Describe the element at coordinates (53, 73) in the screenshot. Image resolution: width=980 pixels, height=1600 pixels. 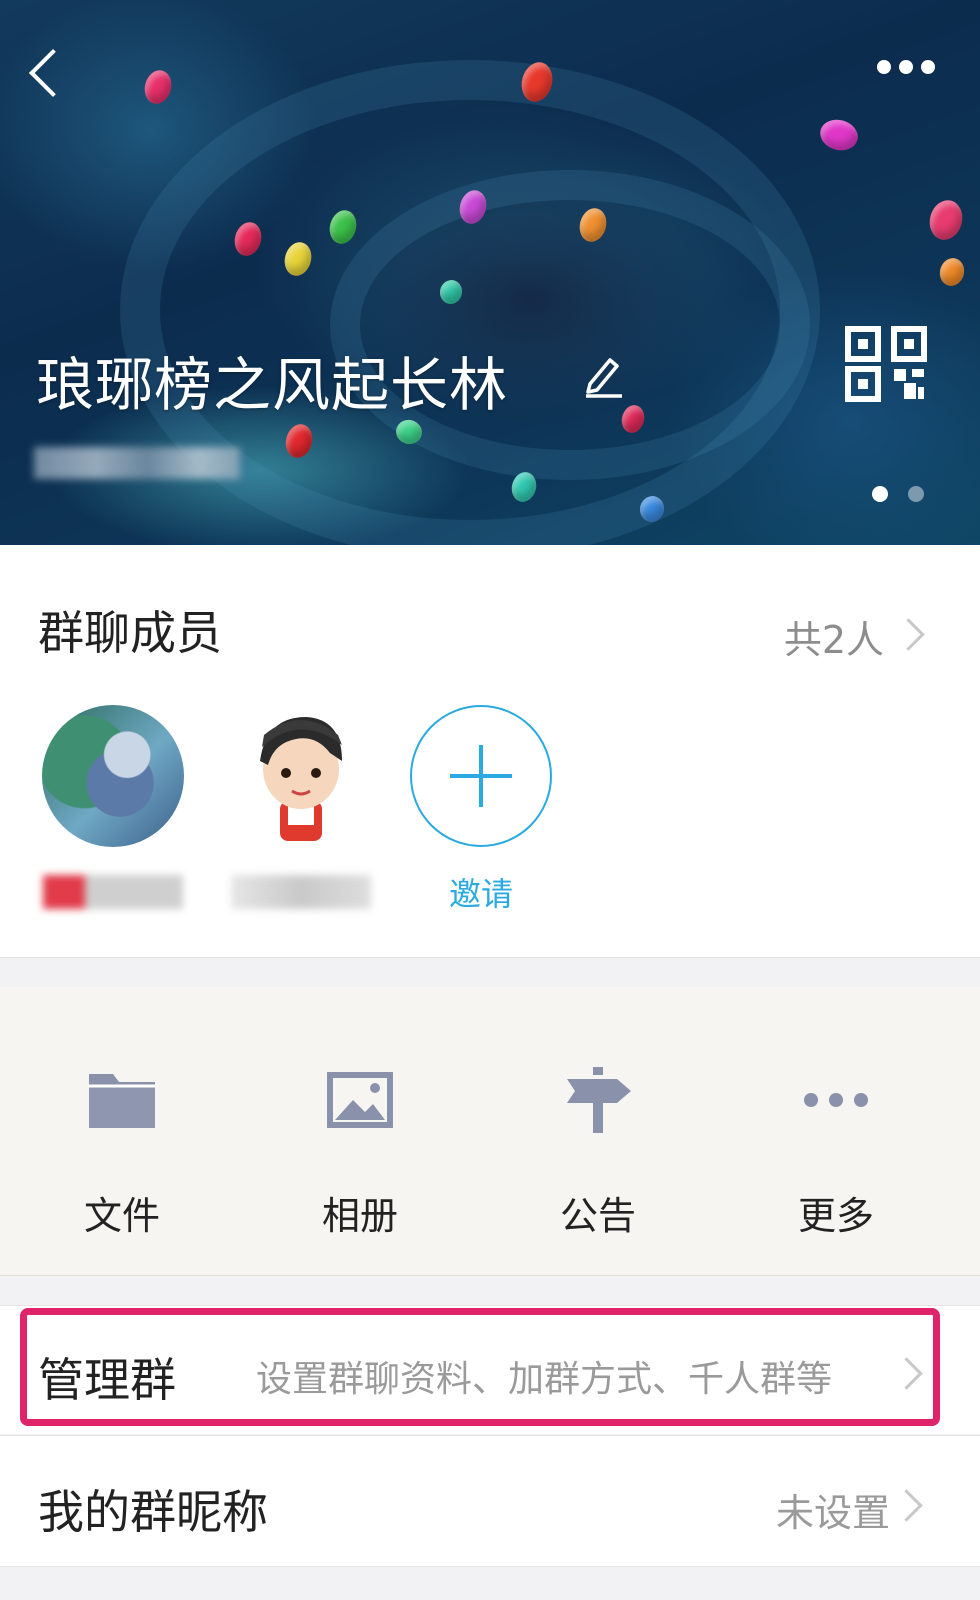
I see `chevron-left-icon` at that location.